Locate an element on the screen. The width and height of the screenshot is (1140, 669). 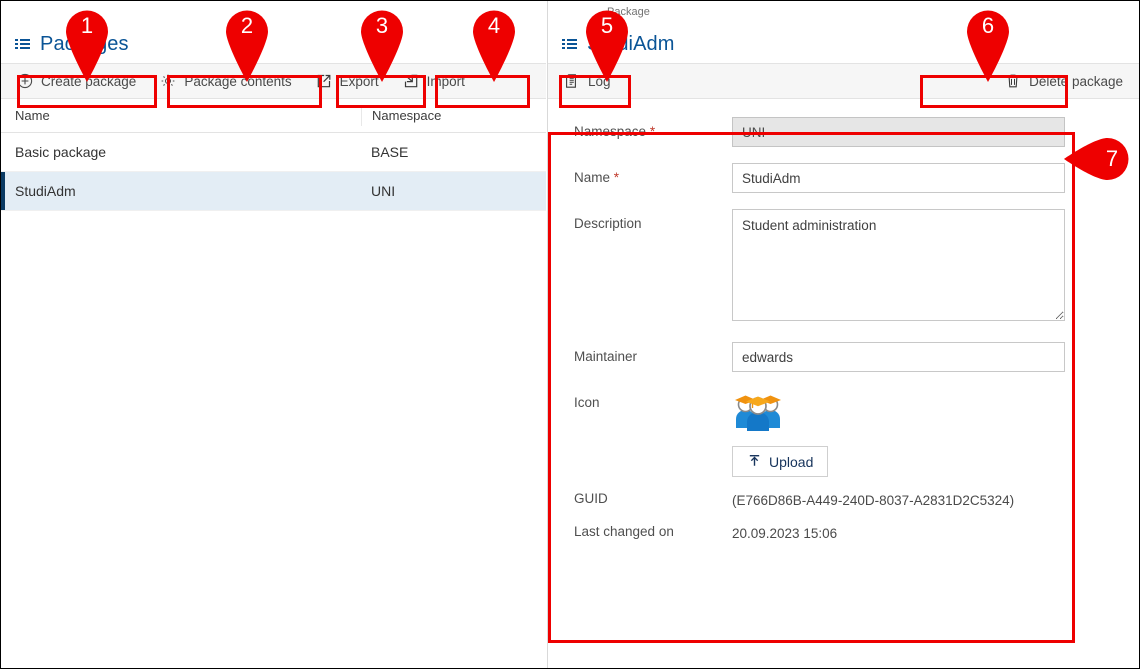
table-row: Basic package BASE is located at coordinates (273, 152).